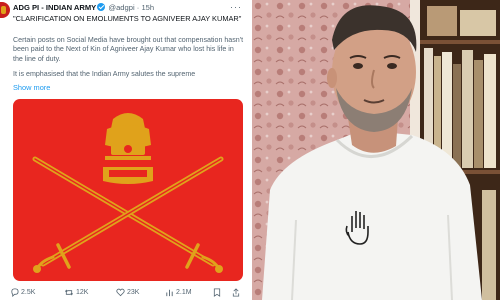 This screenshot has height=300, width=500. I want to click on bookmark-icon, so click(217, 292).